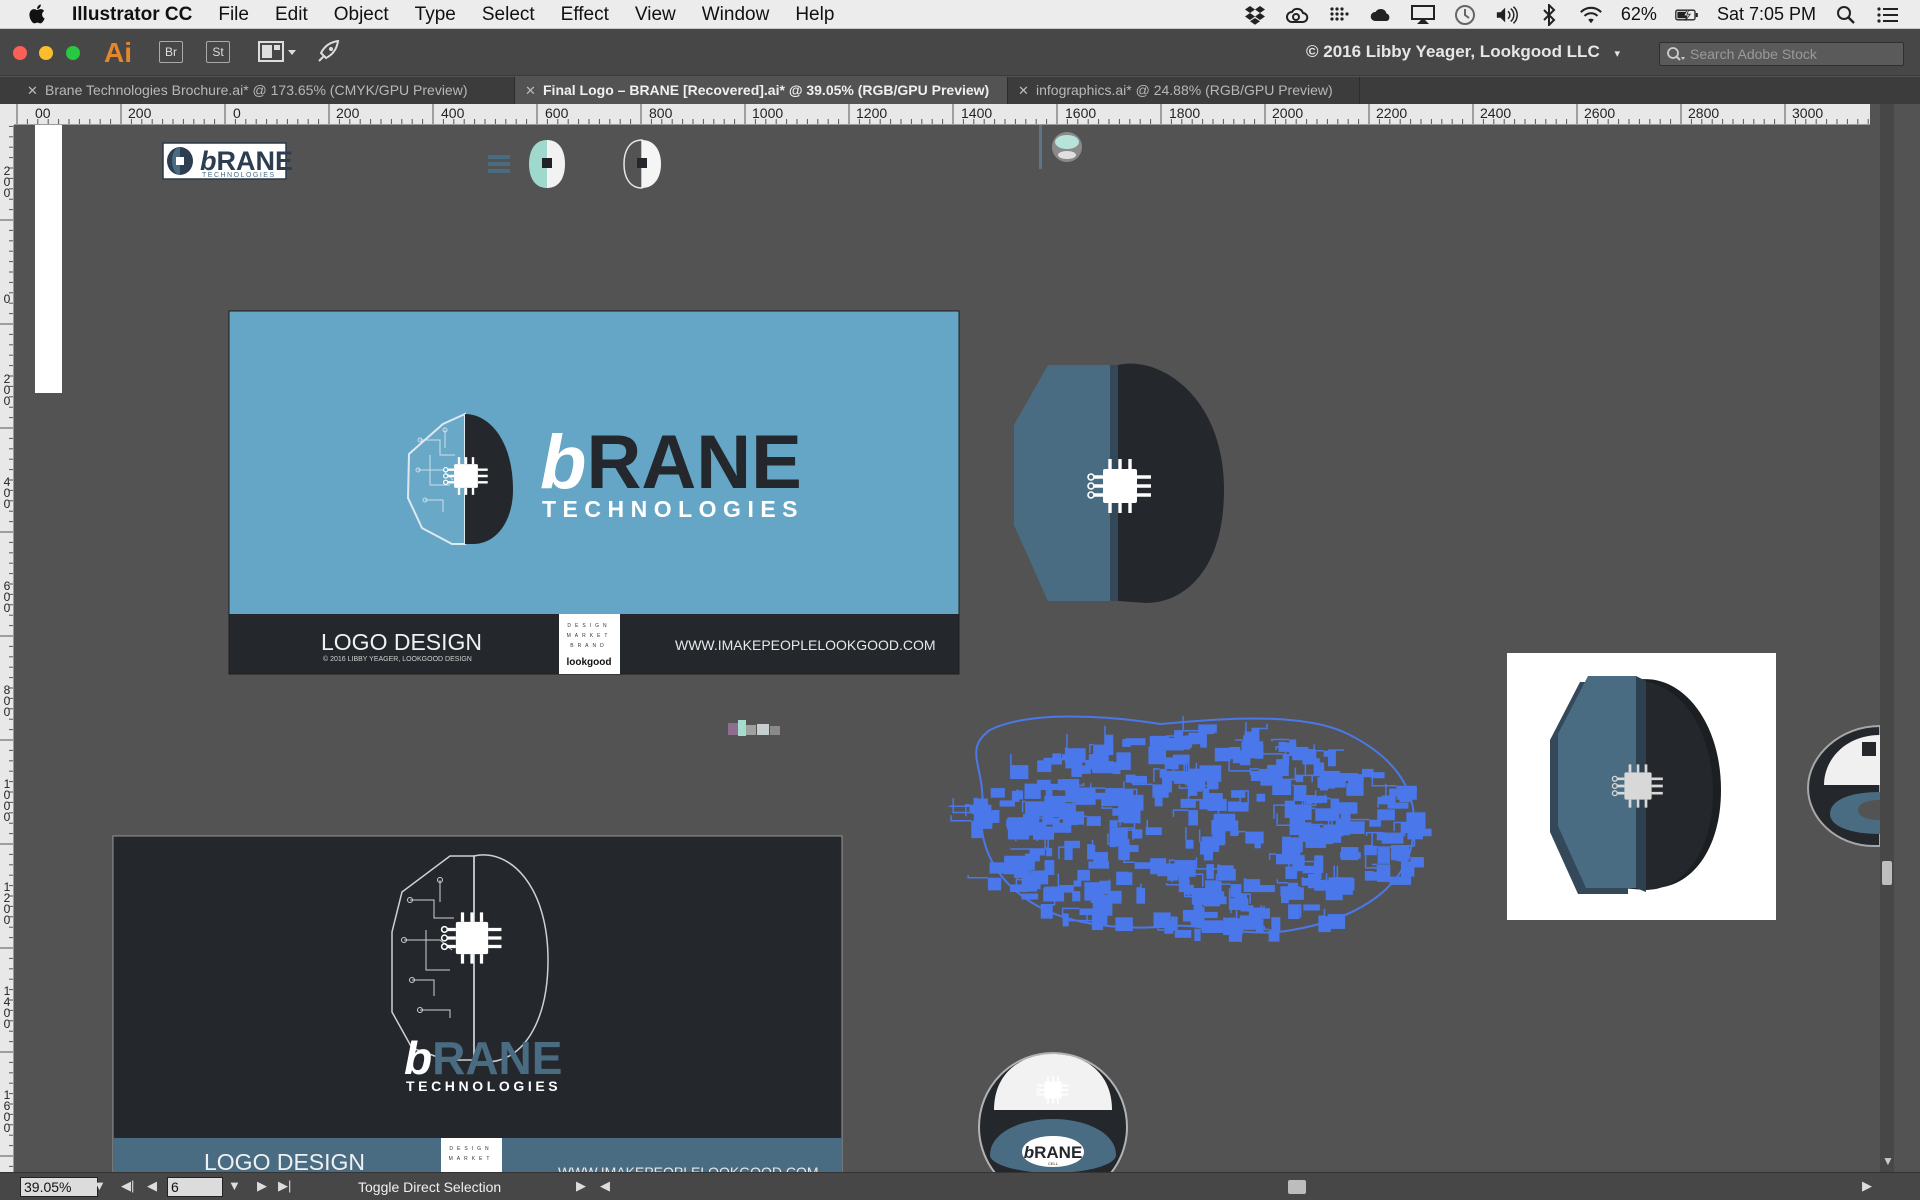  I want to click on horizontal-scroll-thumb, so click(1297, 1187).